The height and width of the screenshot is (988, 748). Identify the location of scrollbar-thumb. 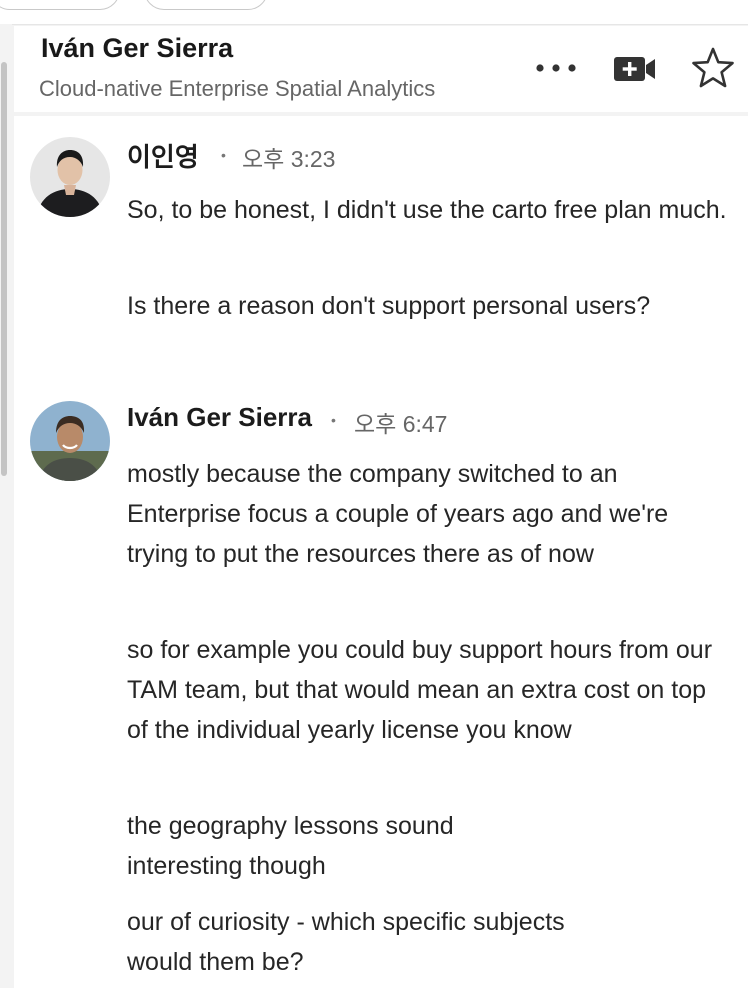
(4, 269).